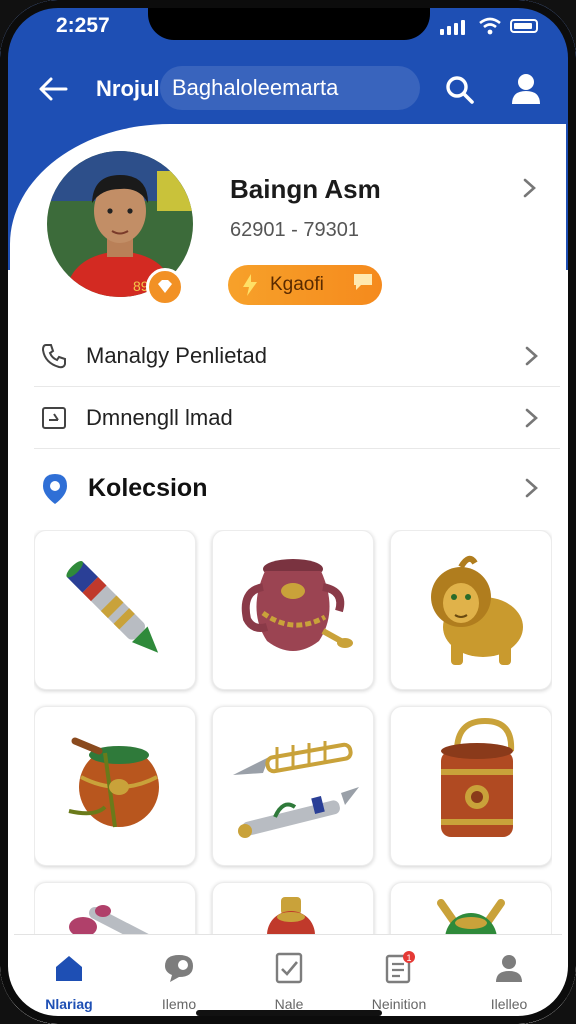 This screenshot has width=576, height=1024. What do you see at coordinates (471, 917) in the screenshot?
I see `green-pot-icon` at bounding box center [471, 917].